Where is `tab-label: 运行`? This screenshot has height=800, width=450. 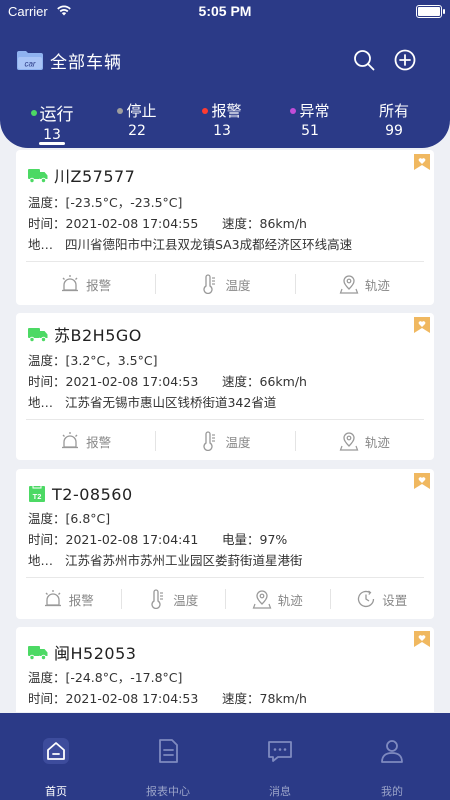 tab-label: 运行 is located at coordinates (56, 115).